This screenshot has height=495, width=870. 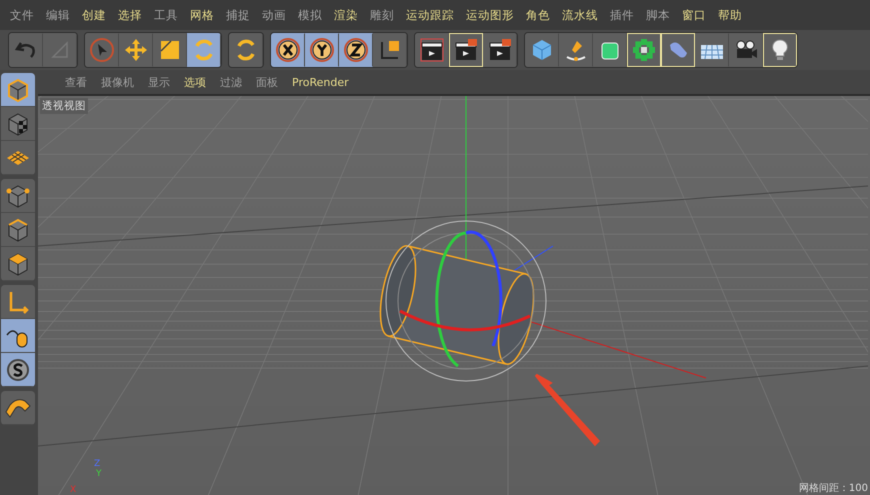 What do you see at coordinates (94, 15) in the screenshot?
I see `menu-item: 创建` at bounding box center [94, 15].